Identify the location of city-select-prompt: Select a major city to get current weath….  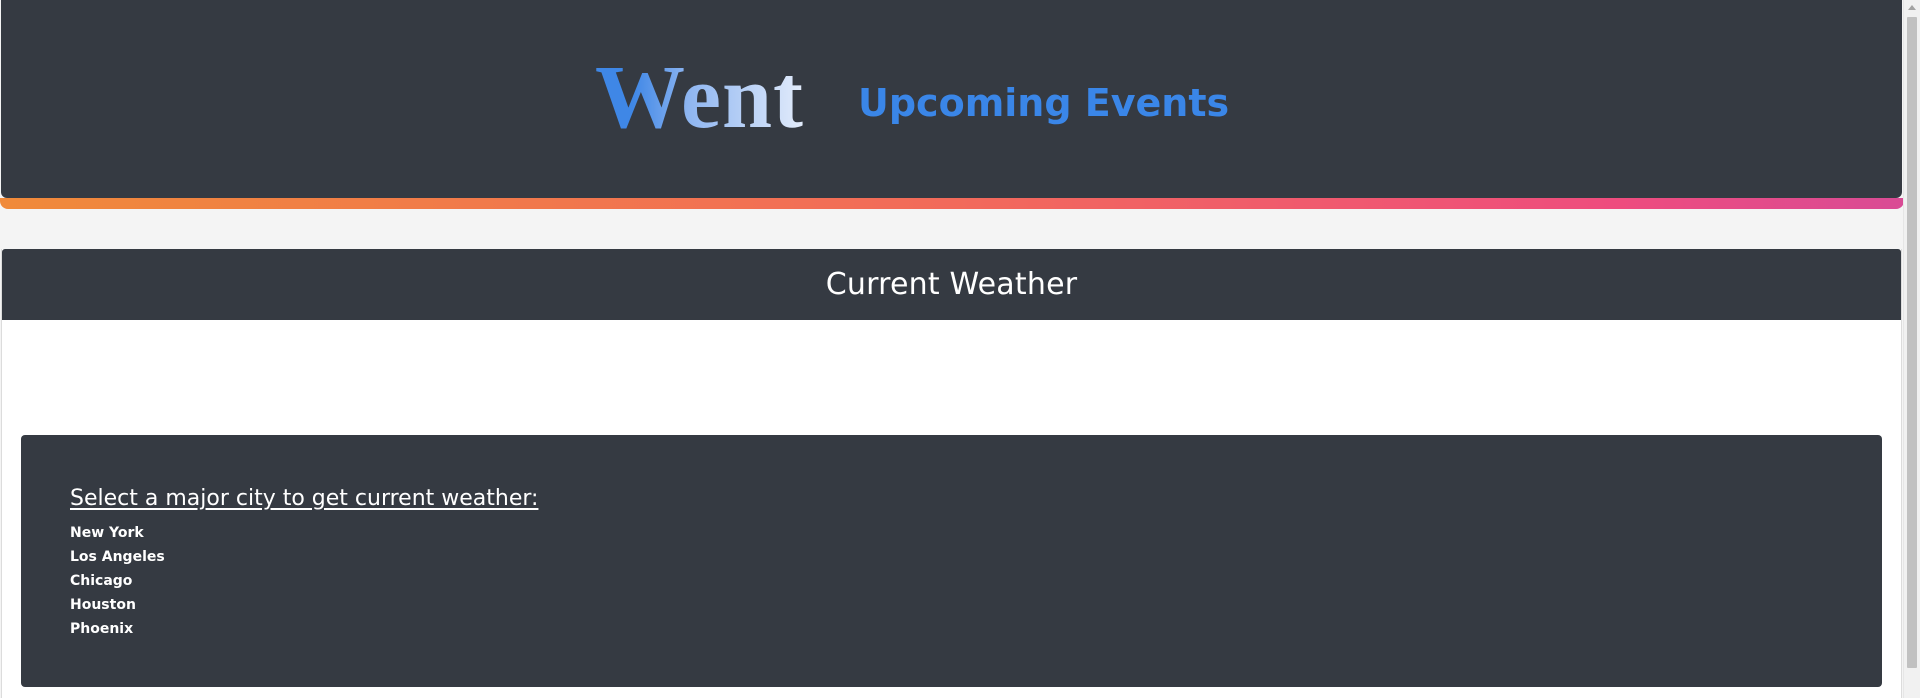
(304, 498).